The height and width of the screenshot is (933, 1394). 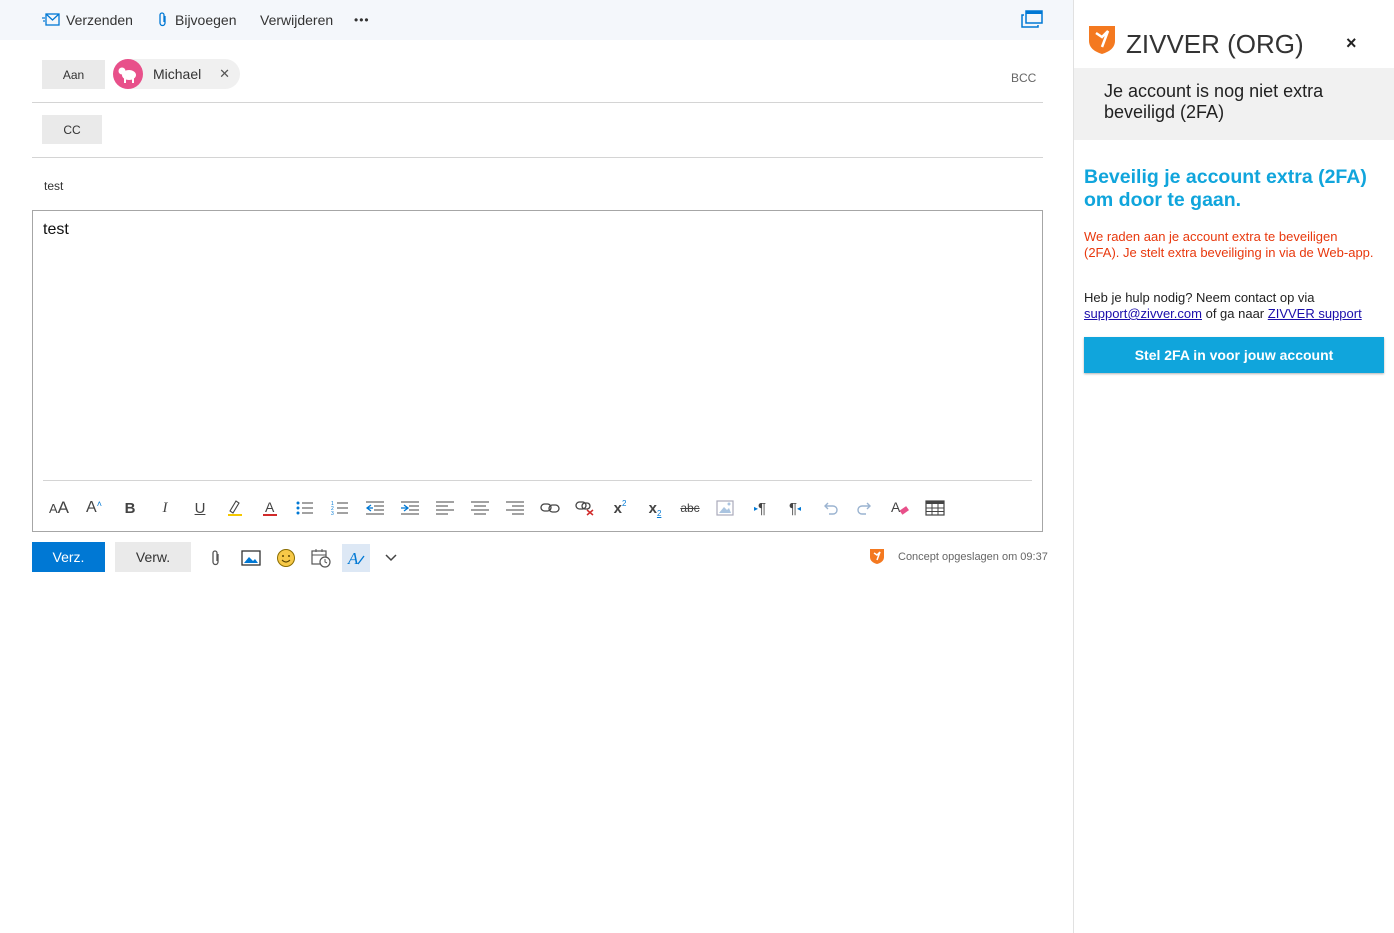 I want to click on send-button-label: Verz., so click(x=68, y=557).